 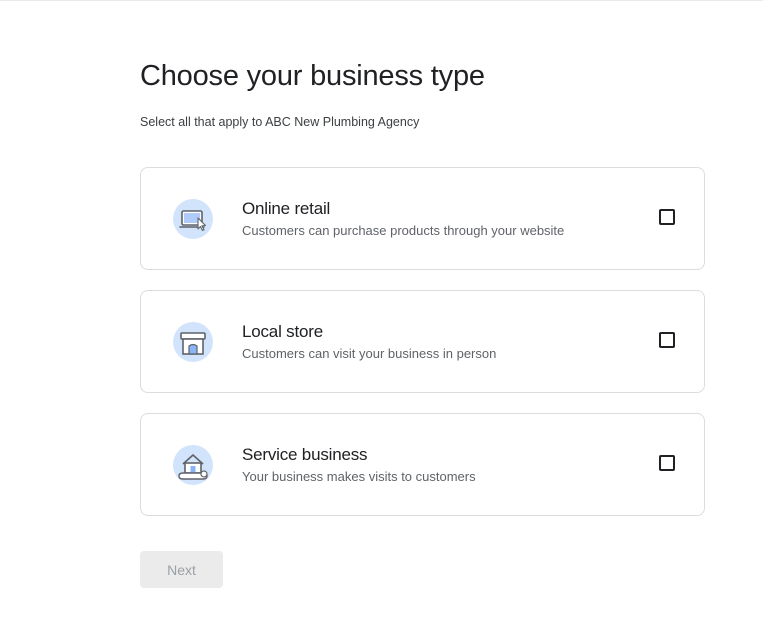 What do you see at coordinates (193, 219) in the screenshot?
I see `online-retail-icon` at bounding box center [193, 219].